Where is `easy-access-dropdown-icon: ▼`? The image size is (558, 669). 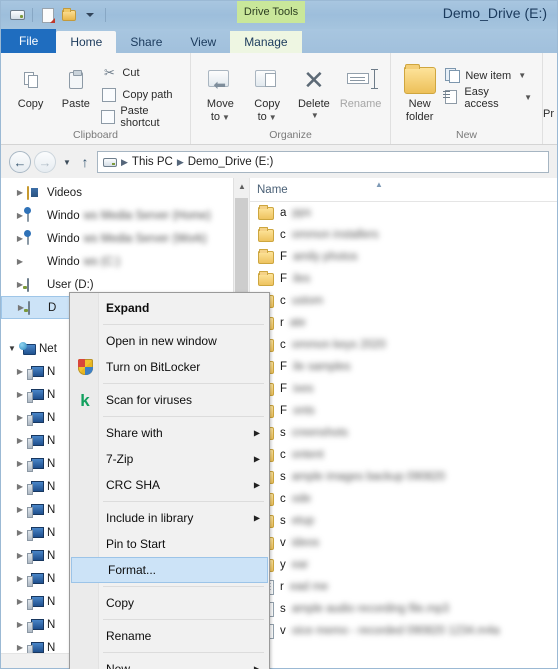 easy-access-dropdown-icon: ▼ is located at coordinates (528, 97).